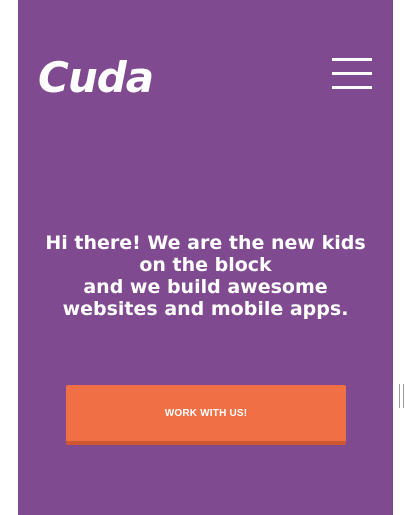 This screenshot has height=515, width=412. I want to click on scrollbar-handle, so click(401, 396).